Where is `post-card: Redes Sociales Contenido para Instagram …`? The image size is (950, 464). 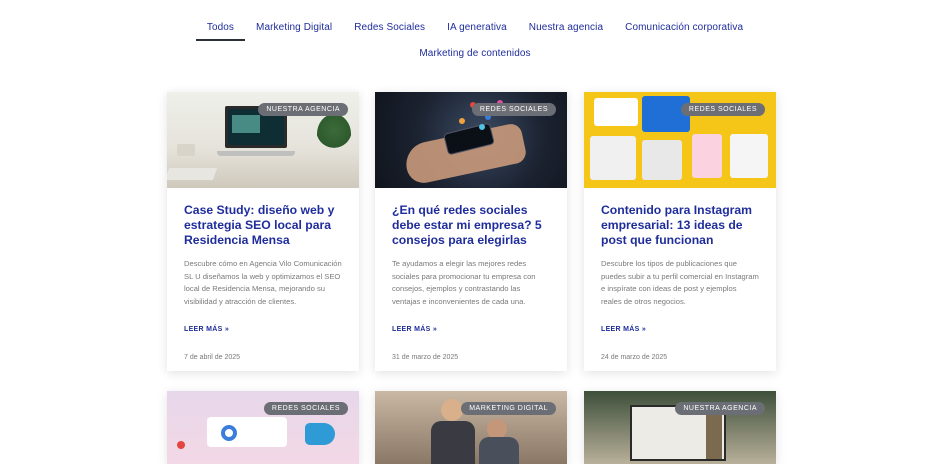 post-card: Redes Sociales Contenido para Instagram … is located at coordinates (680, 231).